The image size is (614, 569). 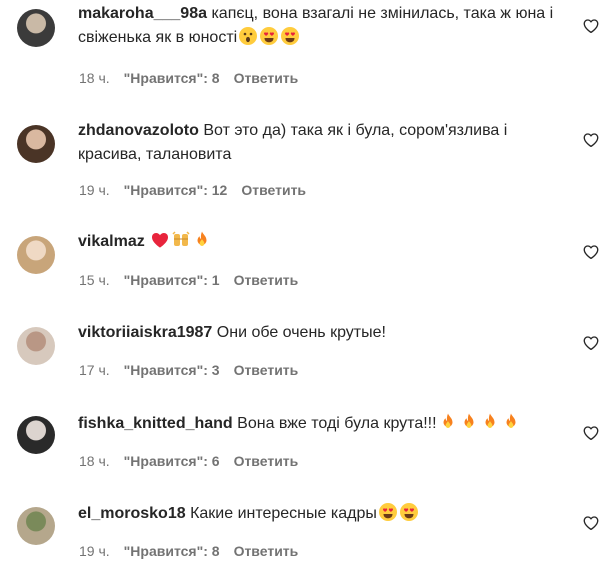 What do you see at coordinates (320, 242) in the screenshot?
I see `comment-text: vikalmaz` at bounding box center [320, 242].